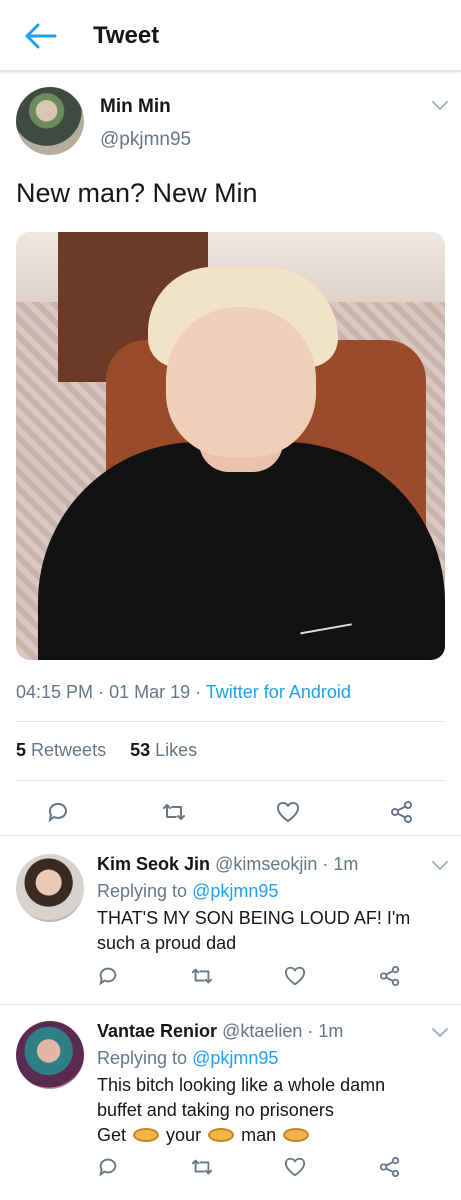  I want to click on like-label: Likes, so click(176, 750).